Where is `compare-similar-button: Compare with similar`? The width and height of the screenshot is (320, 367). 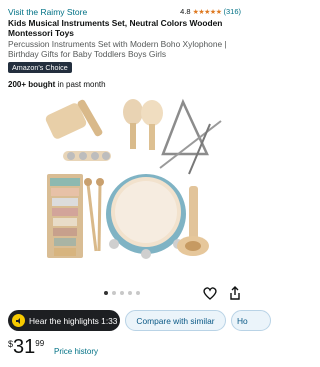 compare-similar-button: Compare with similar is located at coordinates (175, 320).